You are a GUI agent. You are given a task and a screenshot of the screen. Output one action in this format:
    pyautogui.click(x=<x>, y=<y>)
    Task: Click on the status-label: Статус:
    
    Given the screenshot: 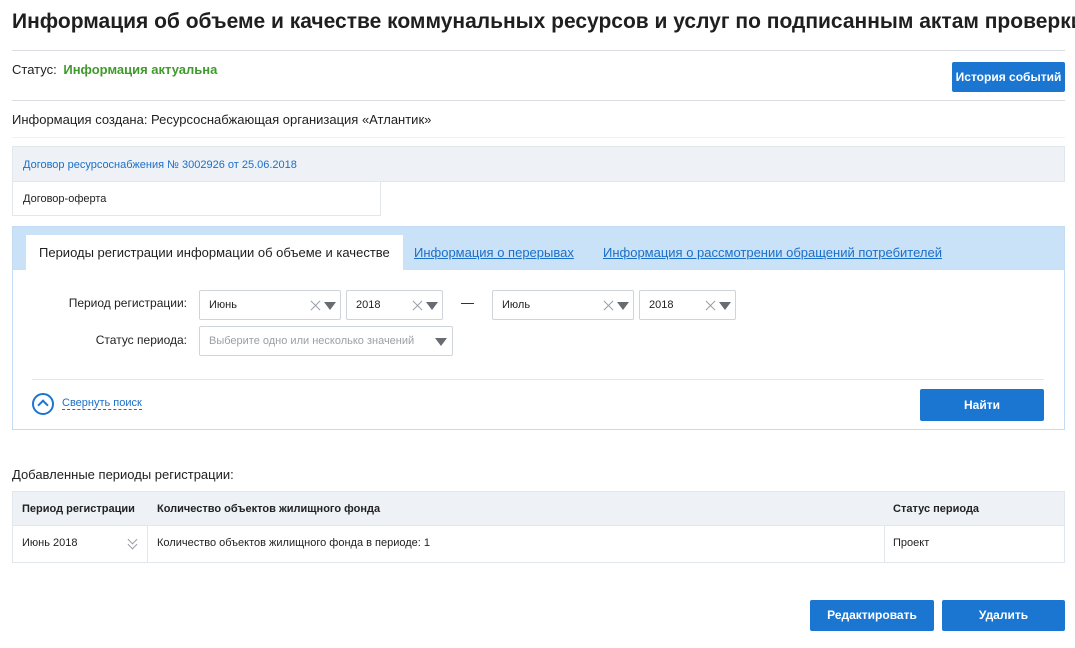 What is the action you would take?
    pyautogui.click(x=34, y=69)
    